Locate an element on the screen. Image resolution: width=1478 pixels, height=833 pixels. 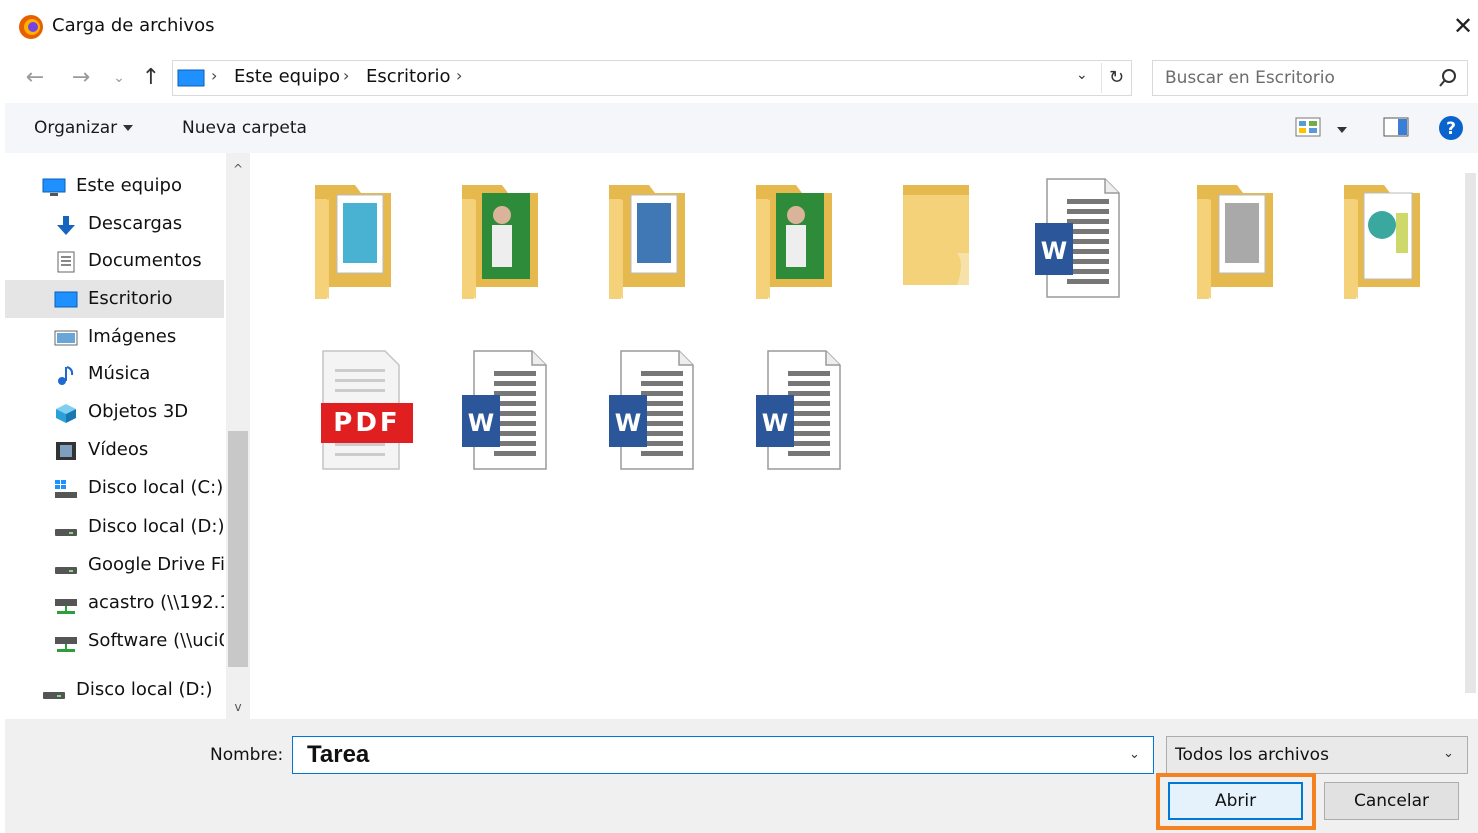
sidebar-item: Este equipo is located at coordinates (114, 186).